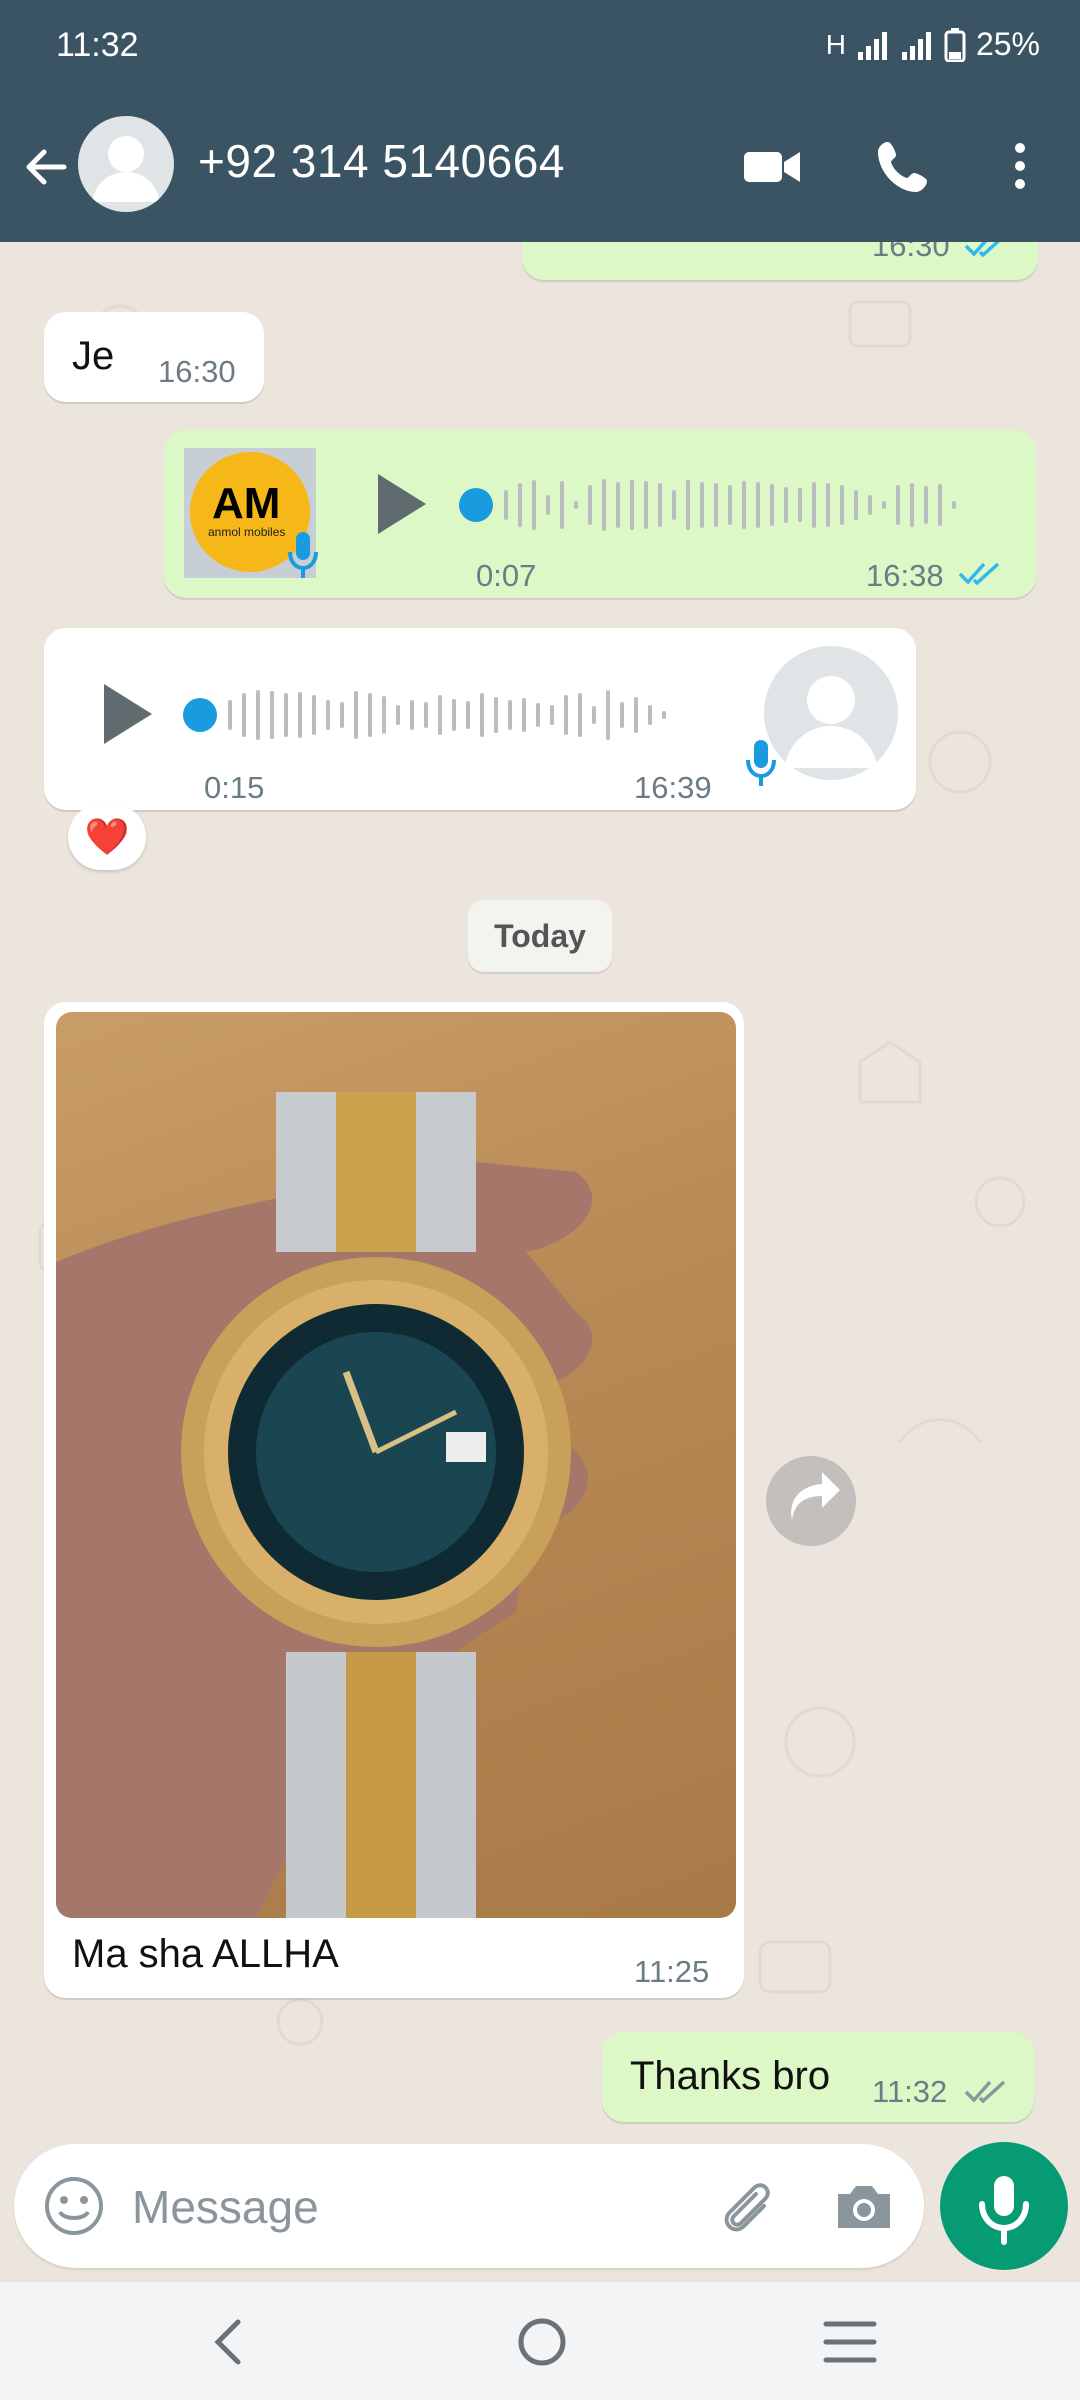 The image size is (1080, 2400). I want to click on voice-message-outgoing: AM anmol mobiles 0:07 16:38, so click(600, 514).